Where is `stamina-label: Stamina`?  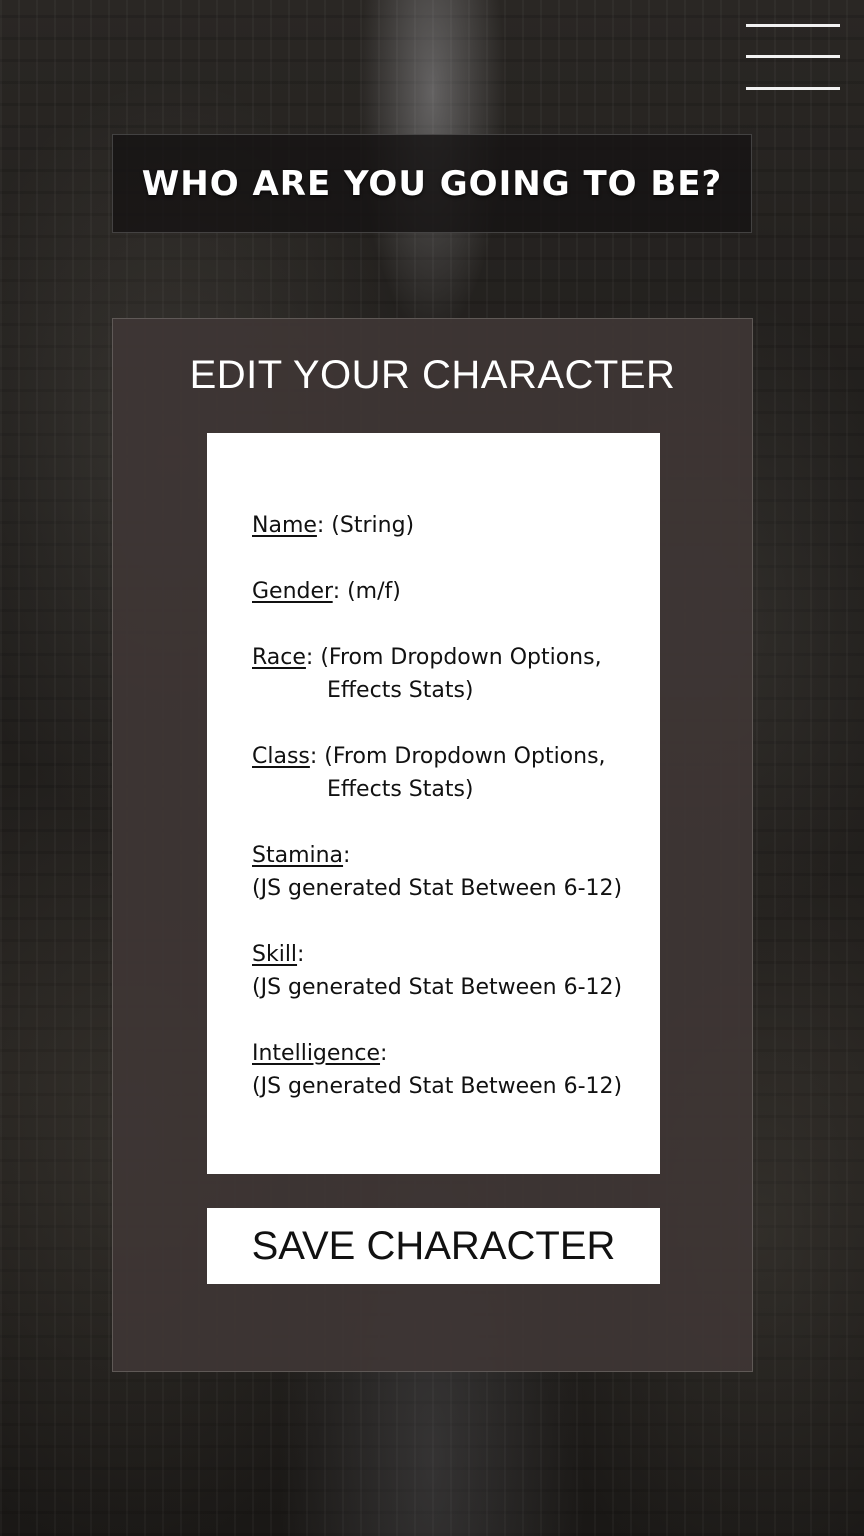
stamina-label: Stamina is located at coordinates (298, 855).